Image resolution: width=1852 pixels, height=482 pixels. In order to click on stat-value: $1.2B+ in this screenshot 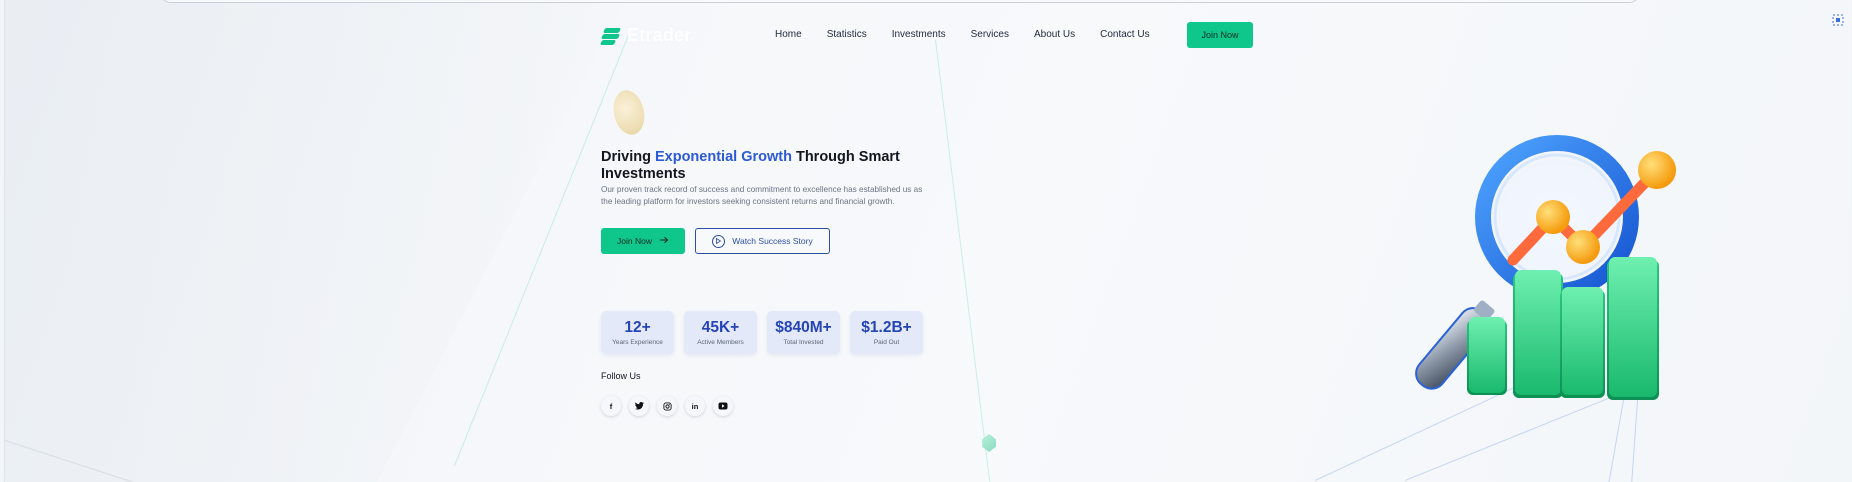, I will do `click(886, 327)`.